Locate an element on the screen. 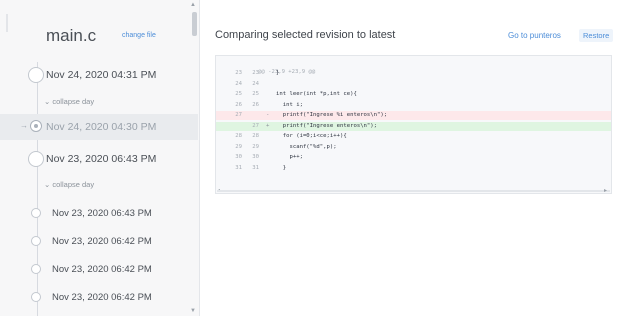 Image resolution: width=620 pixels, height=316 pixels. new-line-number: 26 is located at coordinates (255, 104).